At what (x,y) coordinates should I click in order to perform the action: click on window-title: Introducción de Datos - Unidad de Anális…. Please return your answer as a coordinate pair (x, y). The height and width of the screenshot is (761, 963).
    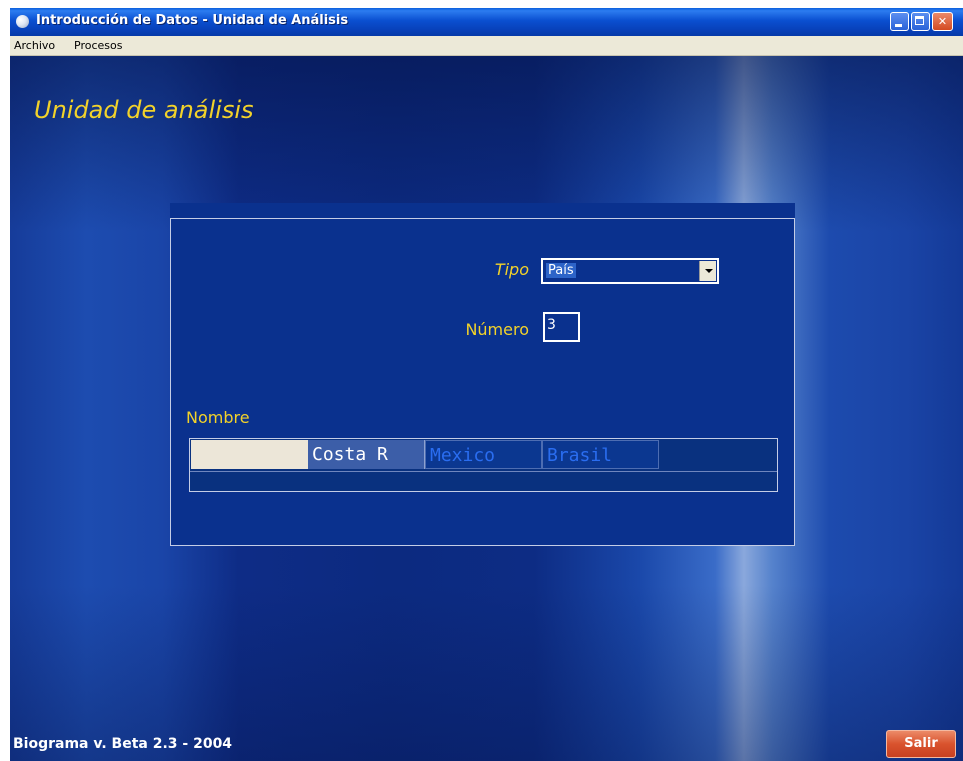
    Looking at the image, I should click on (192, 20).